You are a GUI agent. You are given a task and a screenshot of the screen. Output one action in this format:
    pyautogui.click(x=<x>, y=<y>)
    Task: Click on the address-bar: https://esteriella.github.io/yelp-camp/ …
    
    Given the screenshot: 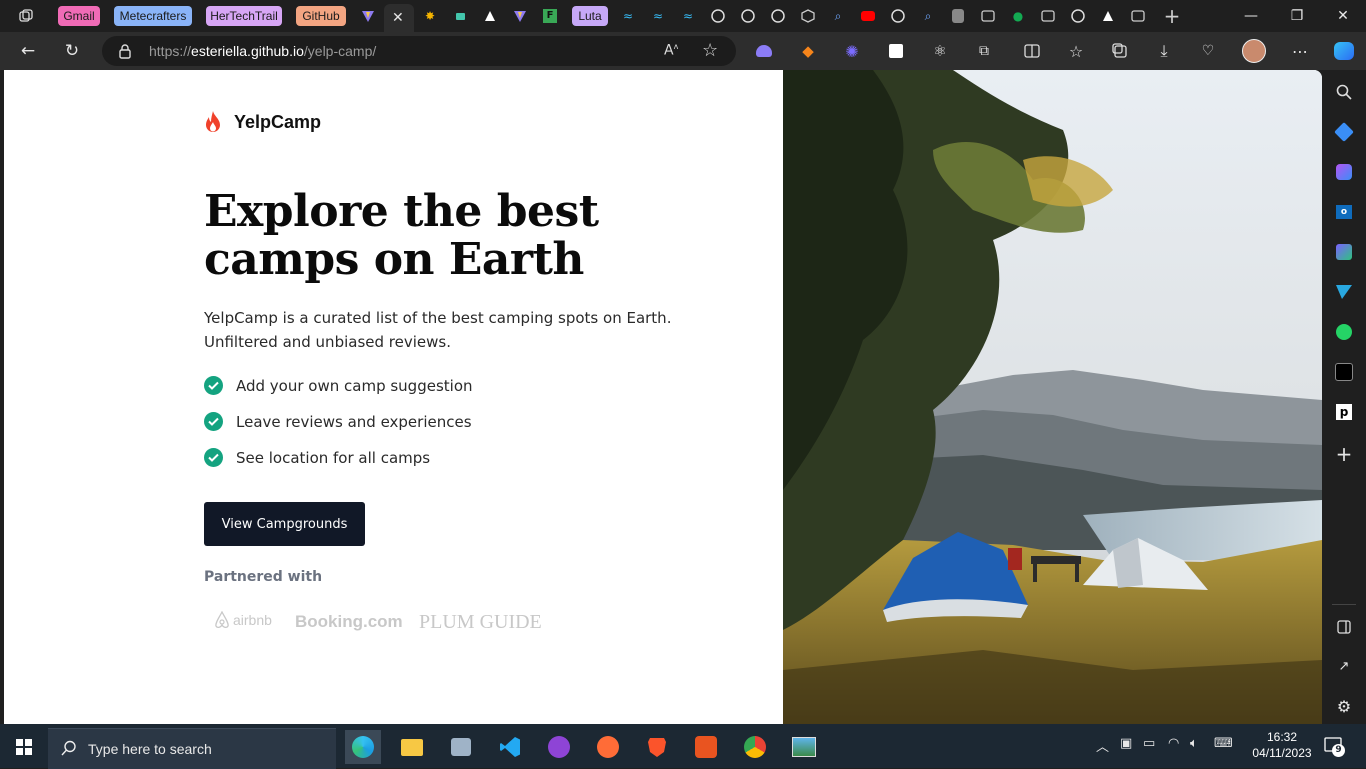 What is the action you would take?
    pyautogui.click(x=419, y=51)
    